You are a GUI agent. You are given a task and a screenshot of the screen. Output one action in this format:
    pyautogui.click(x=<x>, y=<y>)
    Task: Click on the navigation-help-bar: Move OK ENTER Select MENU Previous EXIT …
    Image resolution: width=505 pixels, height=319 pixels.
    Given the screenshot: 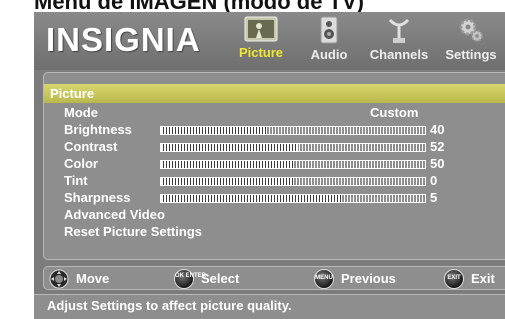 What is the action you would take?
    pyautogui.click(x=274, y=278)
    